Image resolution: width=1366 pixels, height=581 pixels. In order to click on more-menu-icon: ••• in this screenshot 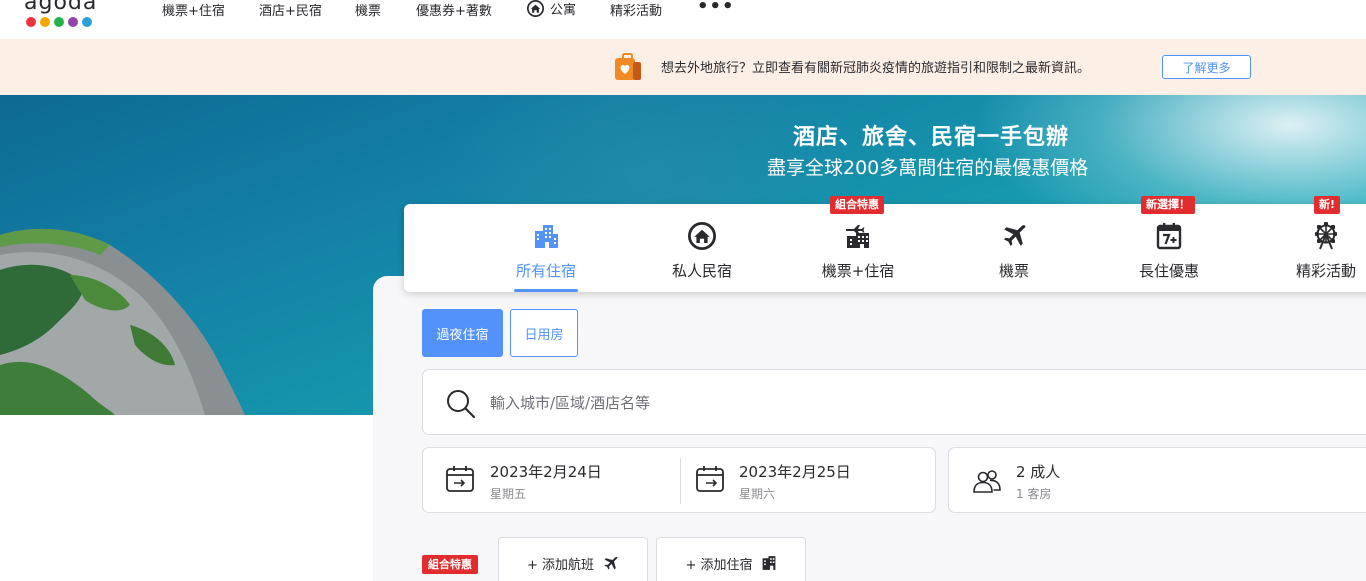, I will do `click(716, 8)`.